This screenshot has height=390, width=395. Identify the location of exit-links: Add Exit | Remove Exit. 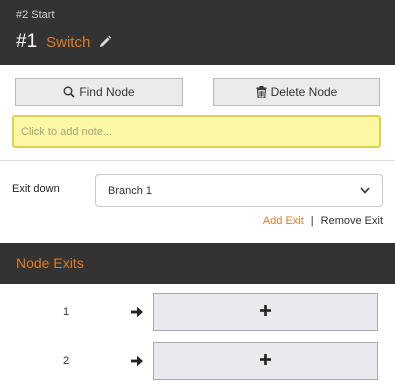
(323, 221).